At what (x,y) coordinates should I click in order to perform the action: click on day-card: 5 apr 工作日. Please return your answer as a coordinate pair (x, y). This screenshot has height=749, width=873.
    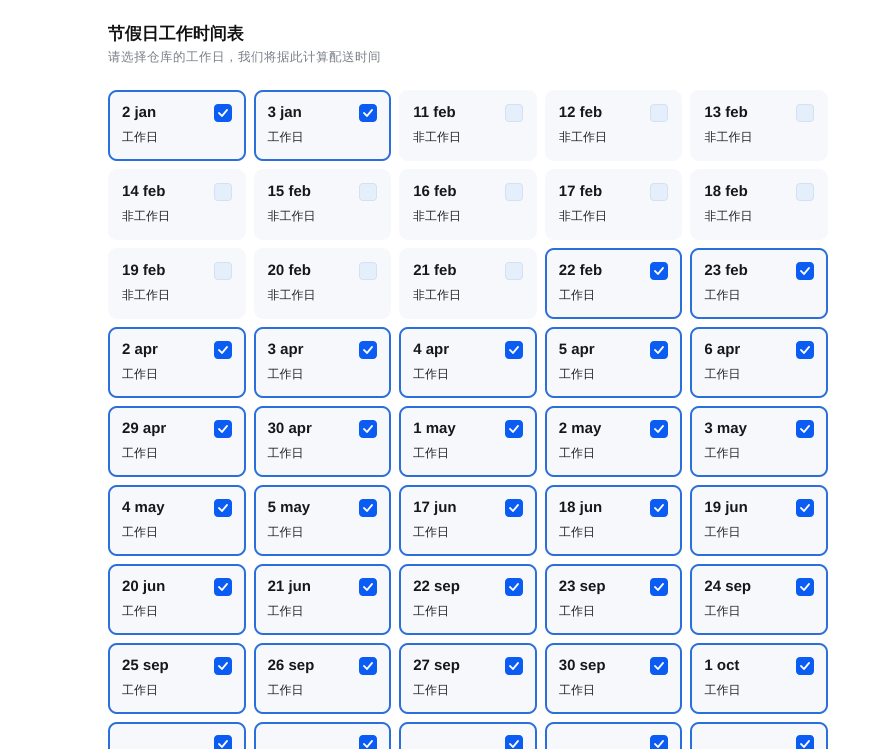
    Looking at the image, I should click on (613, 362).